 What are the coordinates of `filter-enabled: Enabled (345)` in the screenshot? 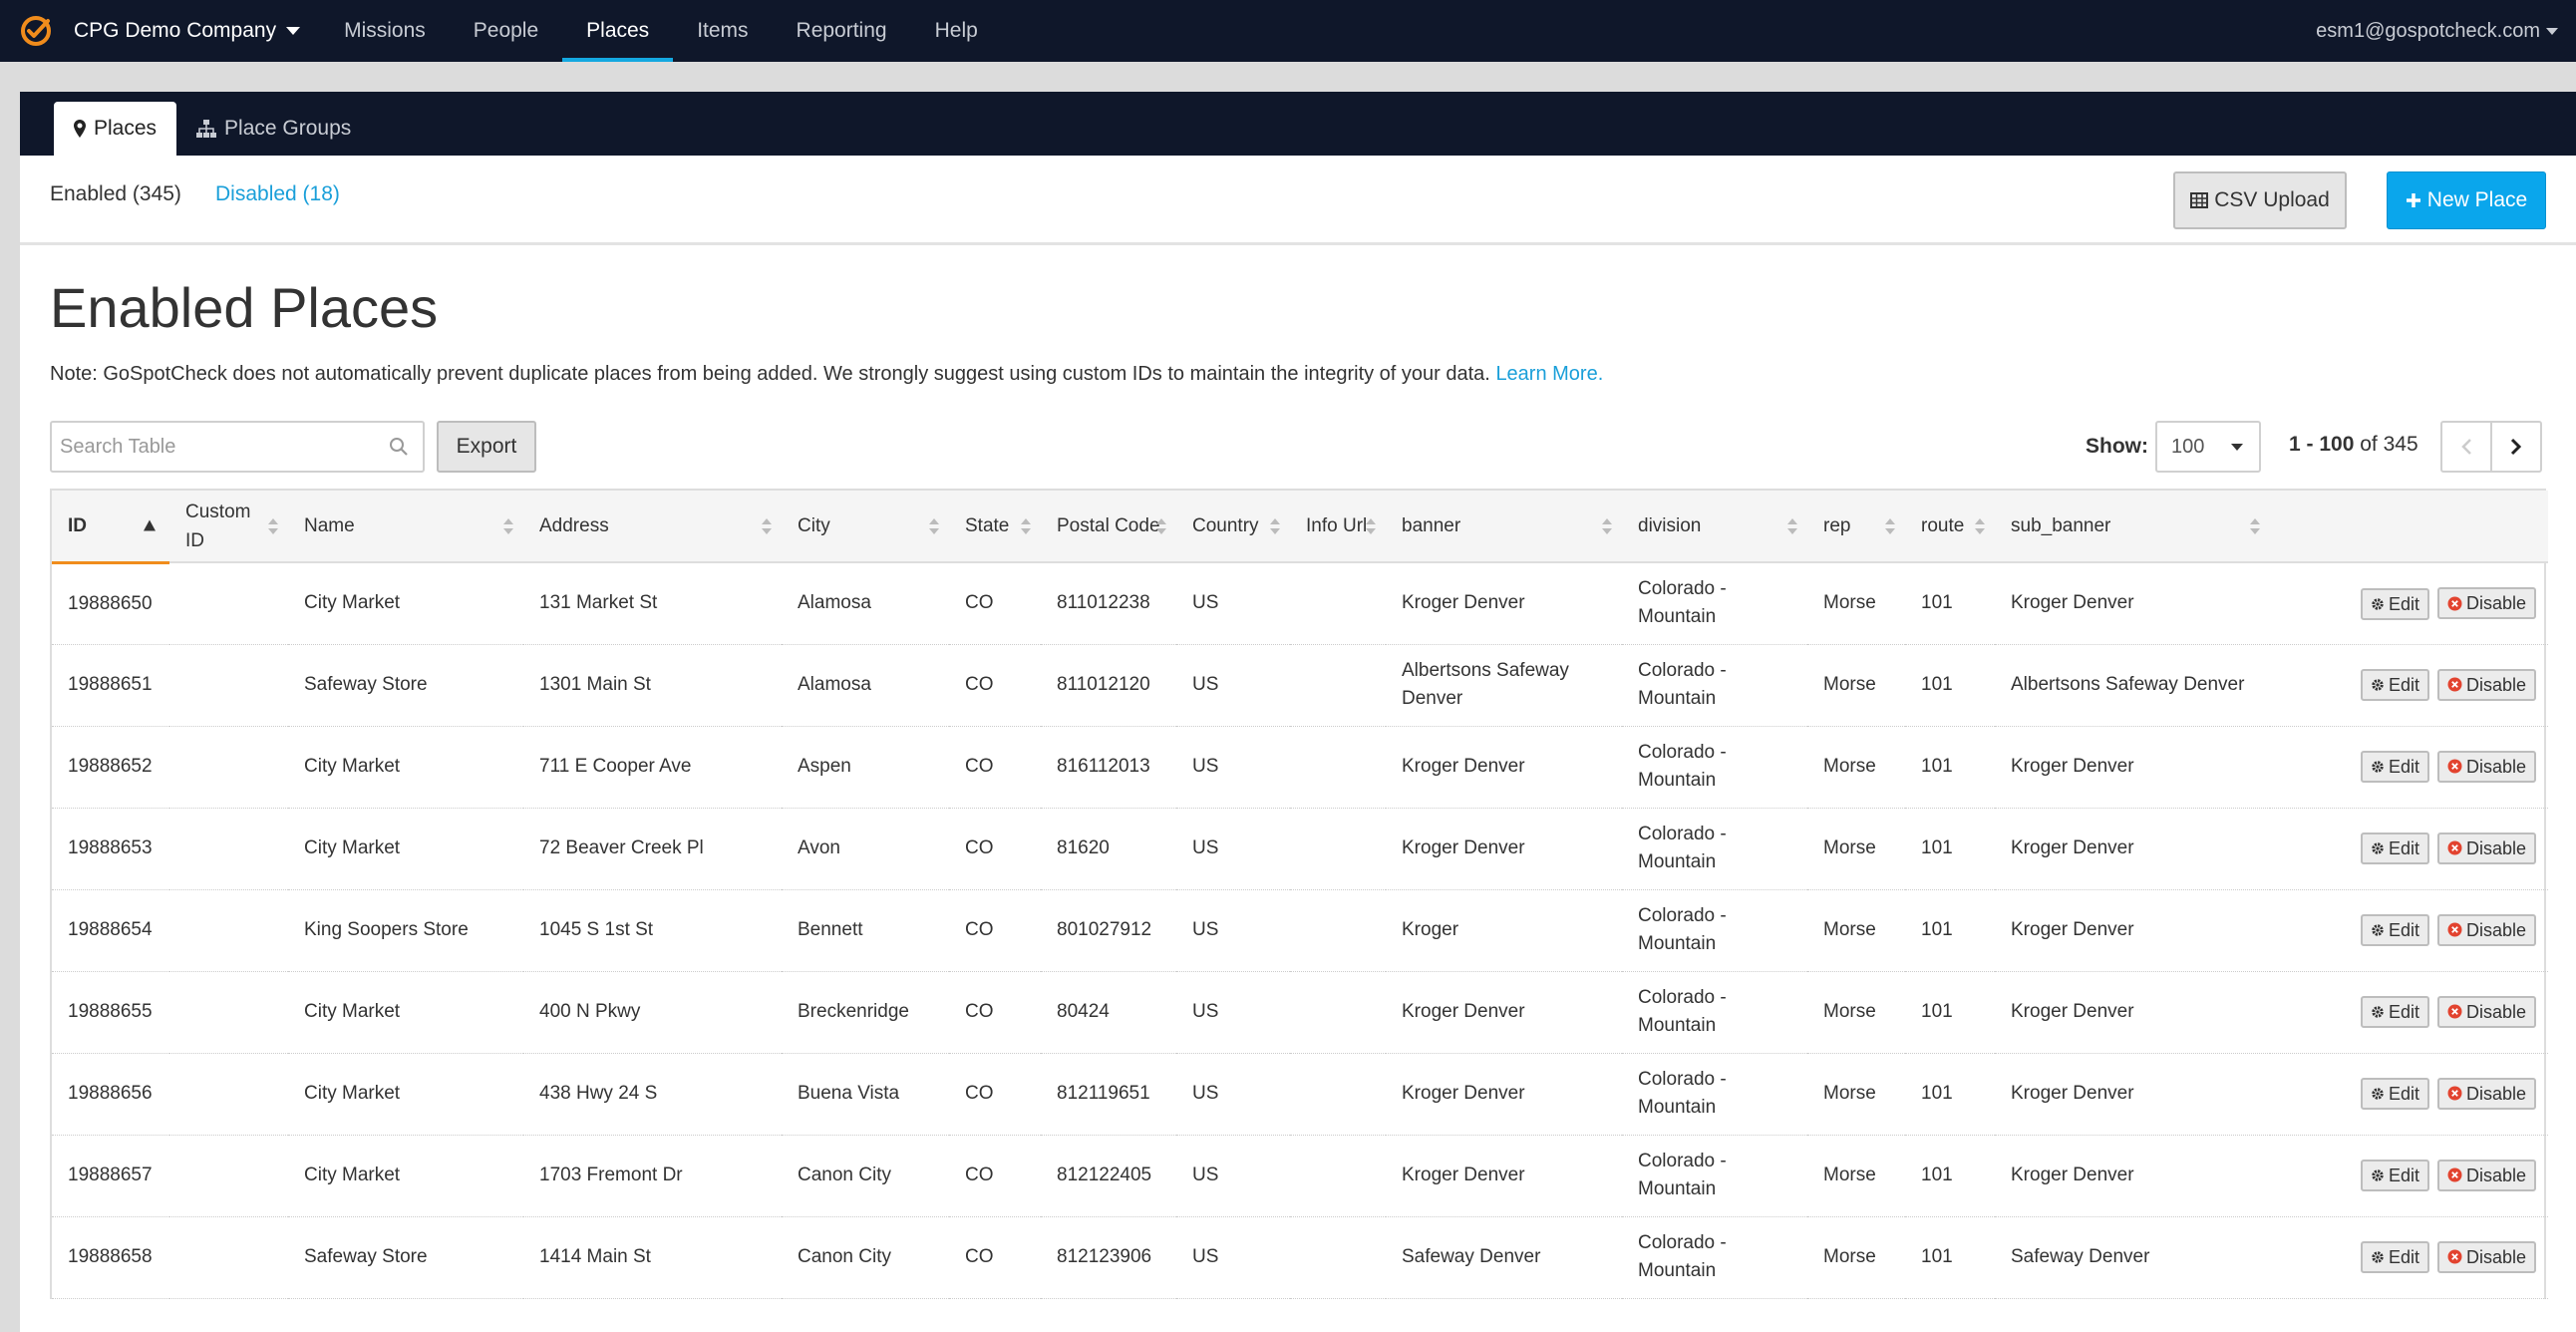 It's located at (115, 194).